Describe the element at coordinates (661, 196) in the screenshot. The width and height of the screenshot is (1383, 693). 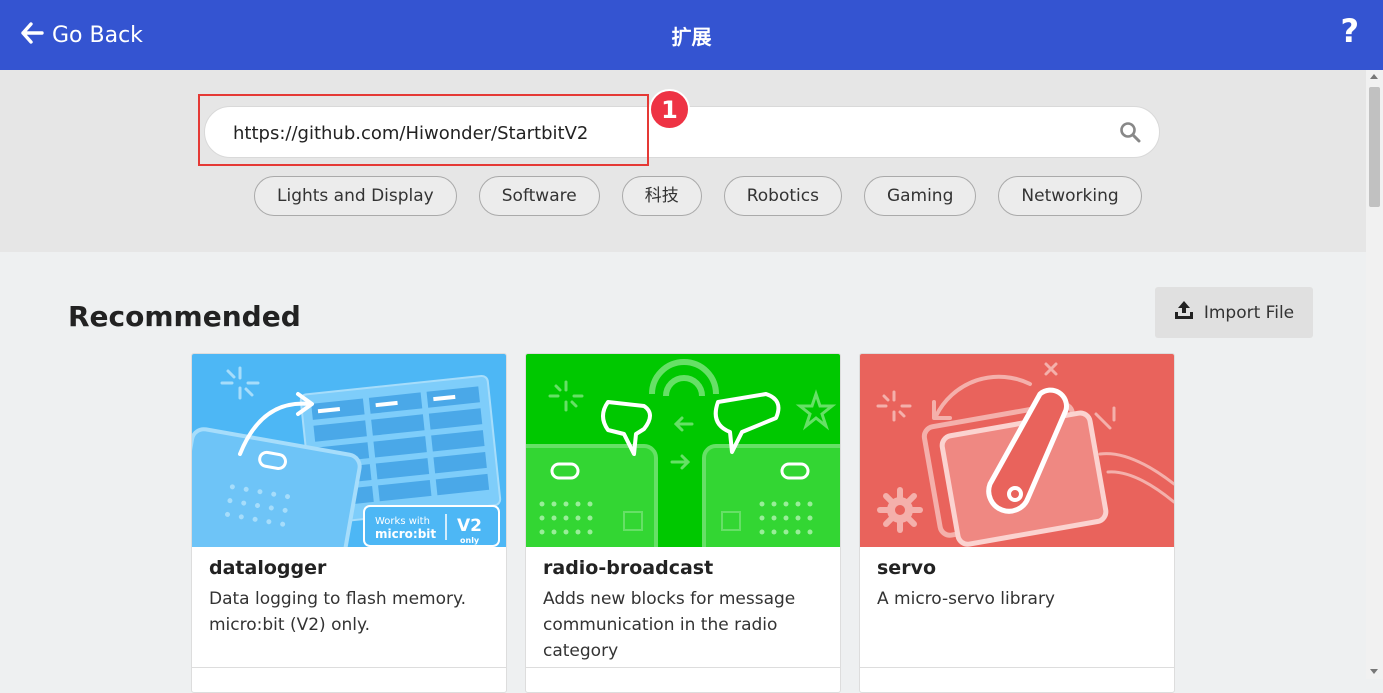
I see `category-chip-science: 科技` at that location.